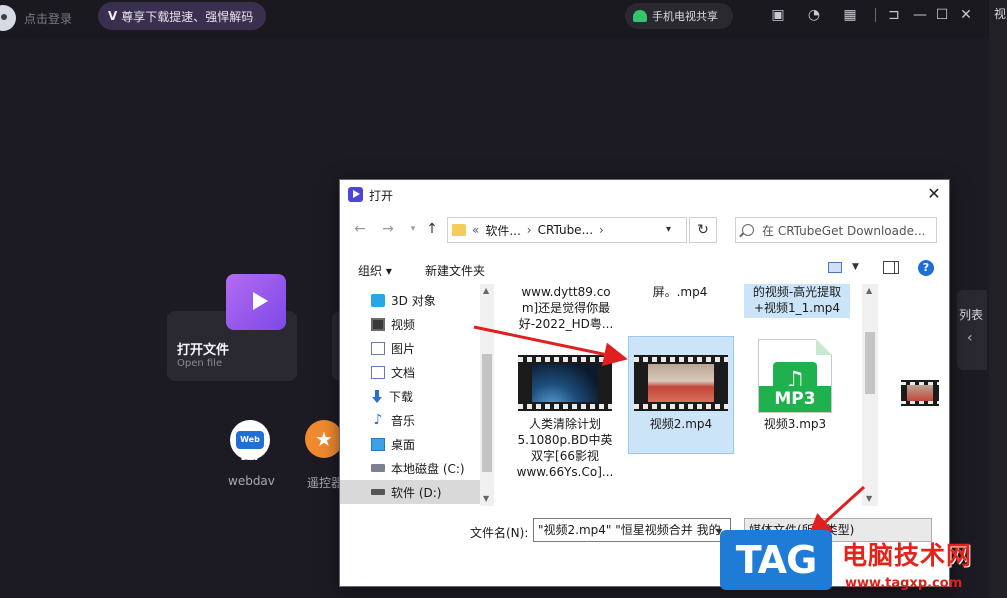 This screenshot has width=1007, height=598. Describe the element at coordinates (256, 302) in the screenshot. I see `open-file-icon` at that location.